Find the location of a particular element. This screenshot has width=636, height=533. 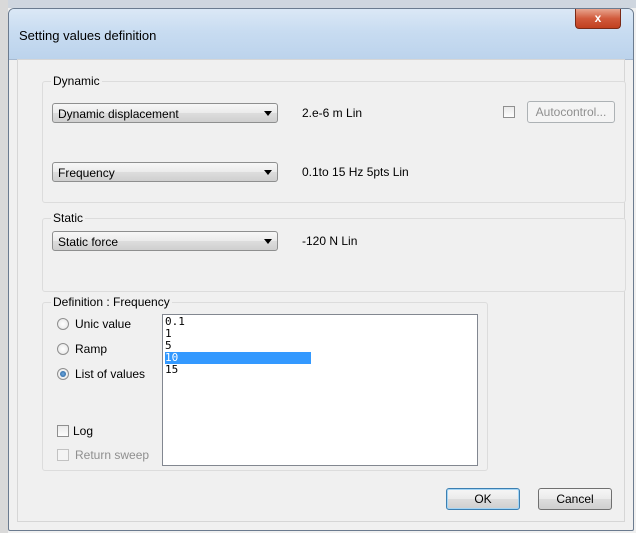

static-type-readout: -120 N Lin is located at coordinates (330, 241).